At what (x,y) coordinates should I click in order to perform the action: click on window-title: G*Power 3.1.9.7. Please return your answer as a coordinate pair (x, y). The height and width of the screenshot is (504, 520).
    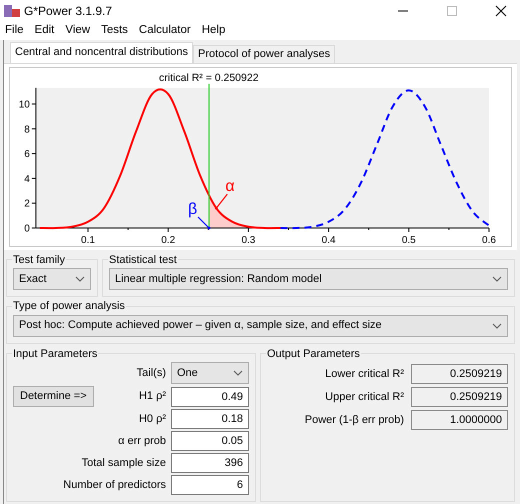
    Looking at the image, I should click on (68, 11).